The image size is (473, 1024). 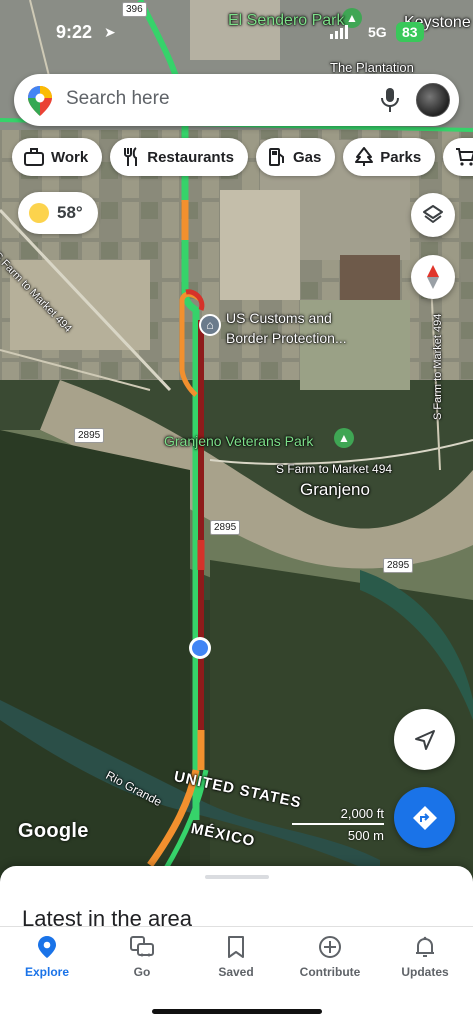 I want to click on weather-badge: 58°, so click(x=58, y=213).